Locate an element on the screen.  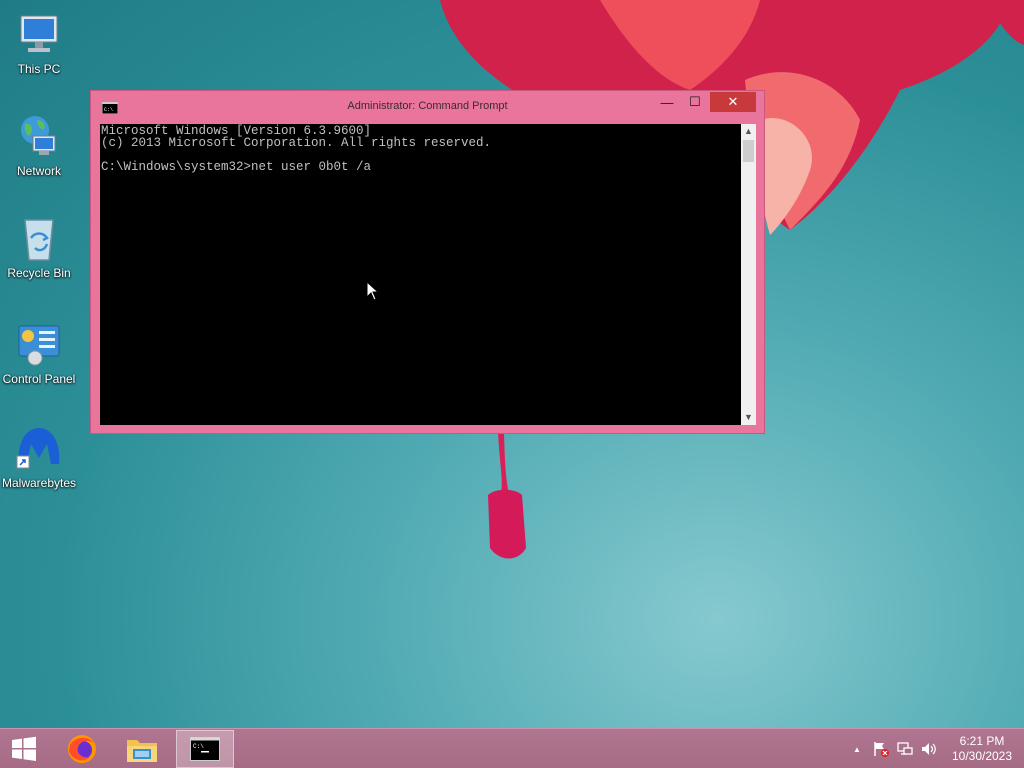
desktop-icon-control-panel: Control Panel is located at coordinates (39, 353).